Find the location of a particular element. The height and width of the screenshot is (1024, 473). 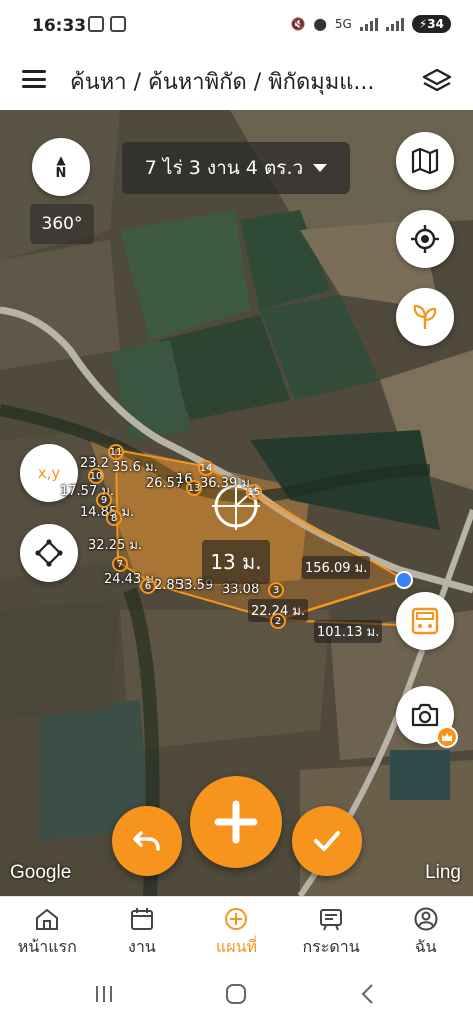

nav-map: แผนที่ is located at coordinates (236, 931).